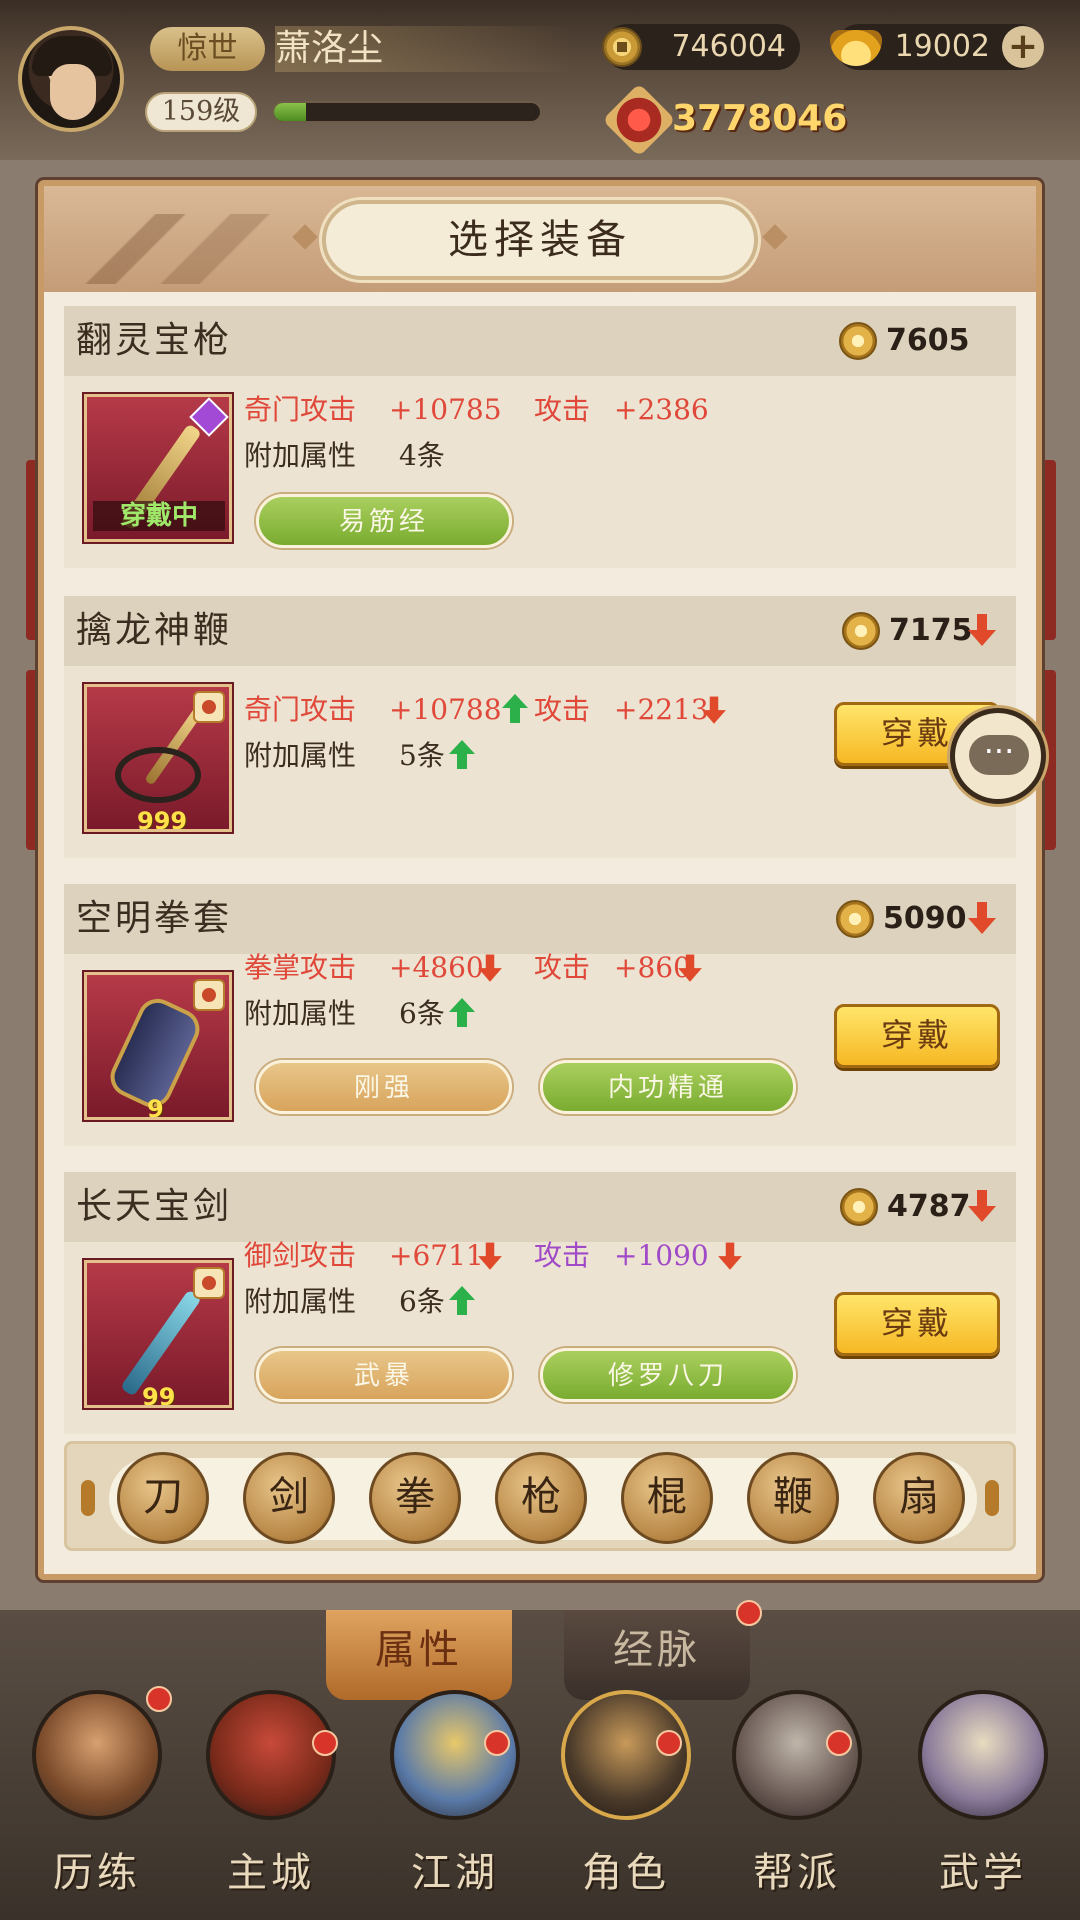 This screenshot has height=1920, width=1080. What do you see at coordinates (931, 630) in the screenshot?
I see `equipment-power: 7175` at bounding box center [931, 630].